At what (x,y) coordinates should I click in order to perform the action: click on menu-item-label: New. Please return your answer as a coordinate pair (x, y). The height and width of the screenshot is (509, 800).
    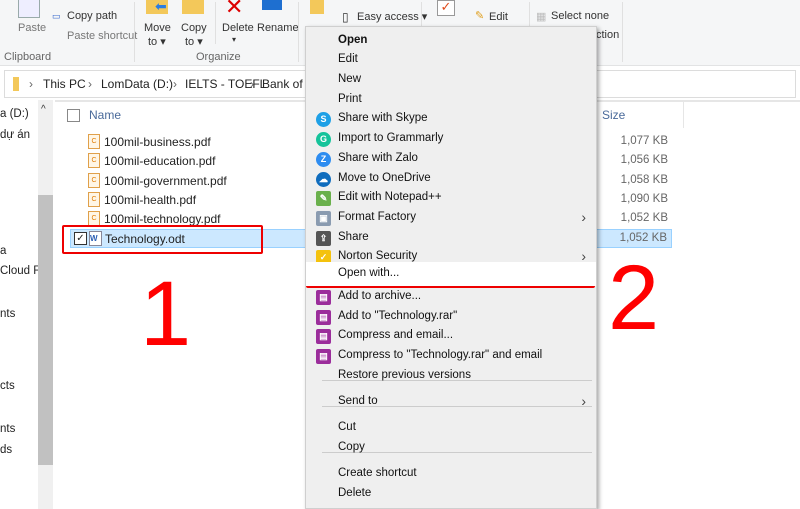
    Looking at the image, I should click on (350, 79).